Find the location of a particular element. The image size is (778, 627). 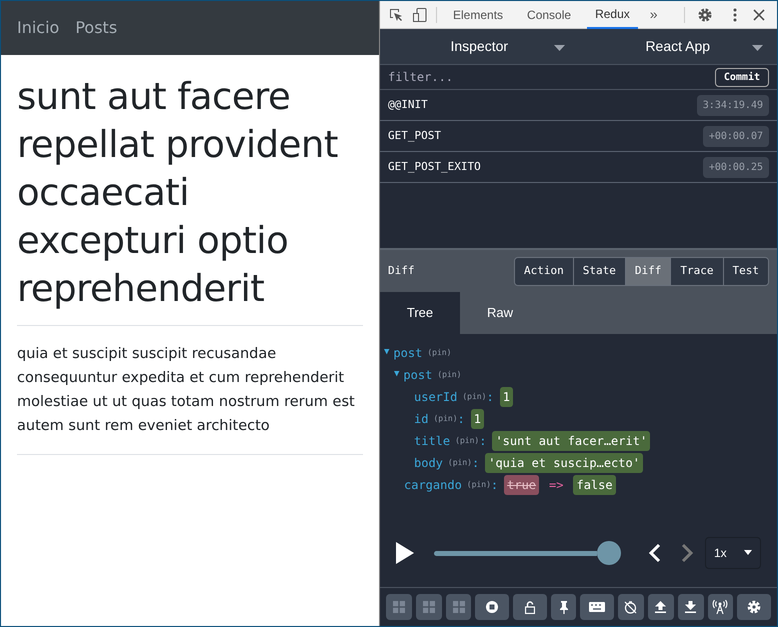

tree-key: body is located at coordinates (428, 463).